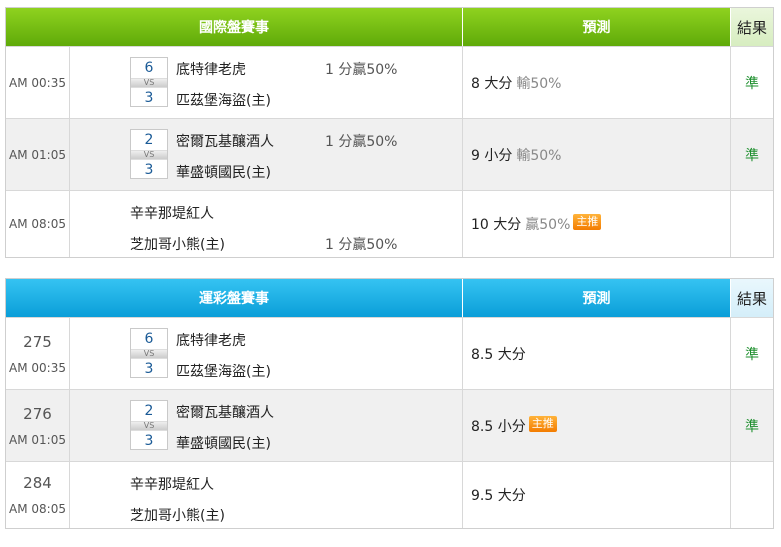  Describe the element at coordinates (597, 353) in the screenshot. I see `prediction-cell: 8.5 大分` at that location.